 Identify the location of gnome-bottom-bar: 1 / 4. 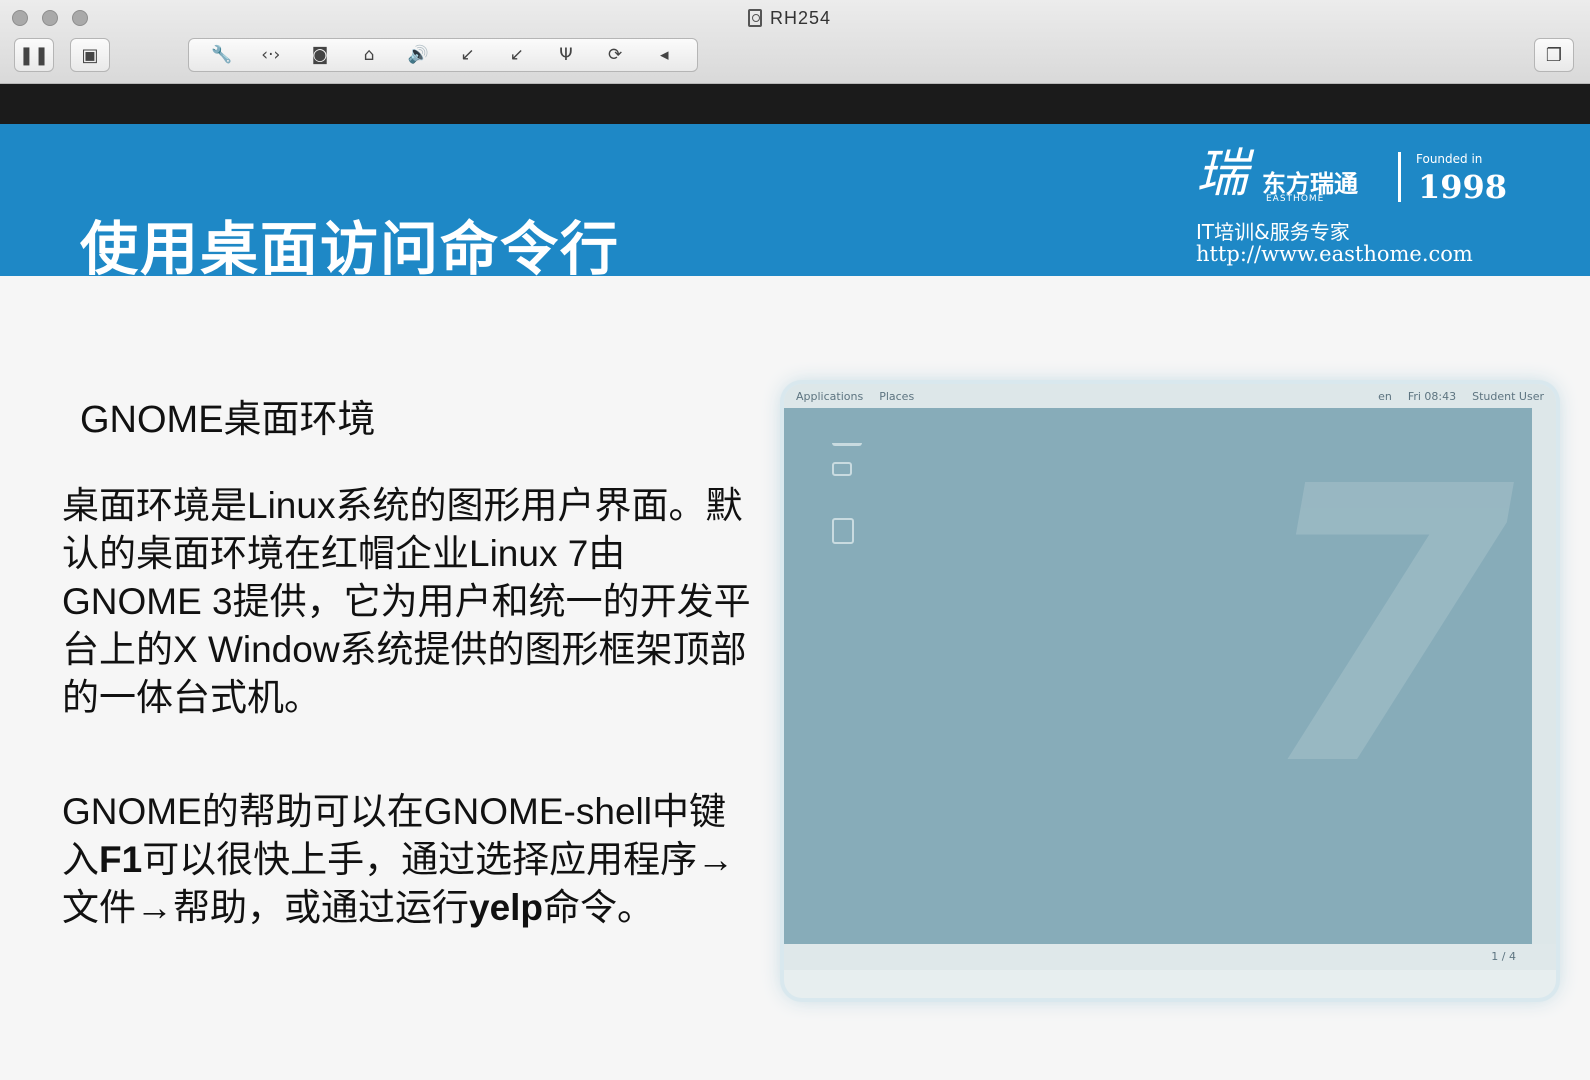
(1170, 957).